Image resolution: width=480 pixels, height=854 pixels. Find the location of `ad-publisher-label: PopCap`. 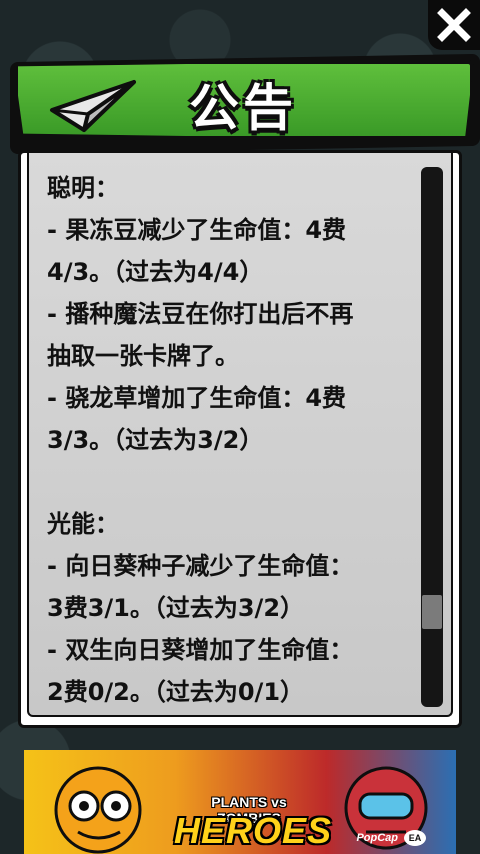

ad-publisher-label: PopCap is located at coordinates (377, 838).